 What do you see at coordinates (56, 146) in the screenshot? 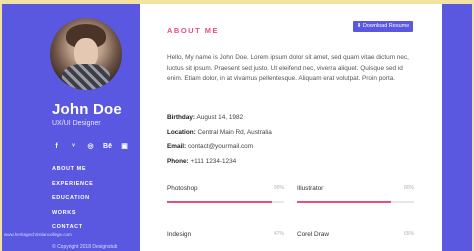
I see `facebook-icon: f` at bounding box center [56, 146].